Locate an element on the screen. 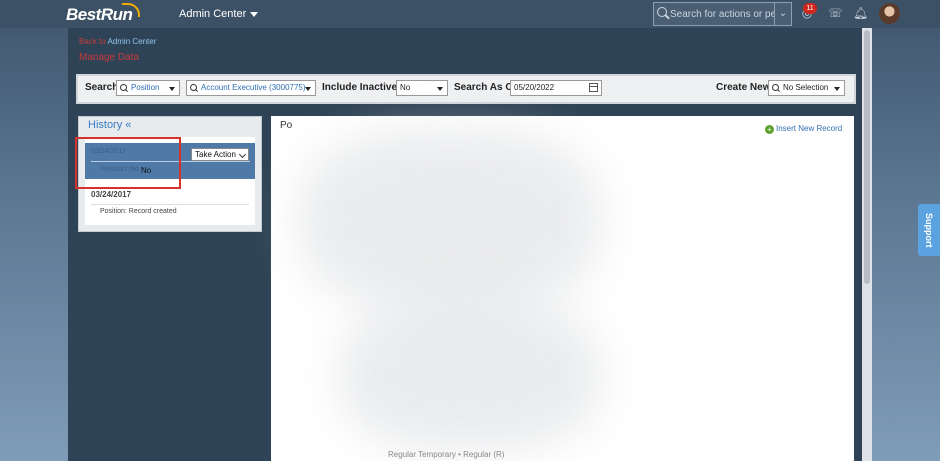 This screenshot has width=940, height=461. record-field-fragment: Regular Temporary • Regular (R) is located at coordinates (446, 454).